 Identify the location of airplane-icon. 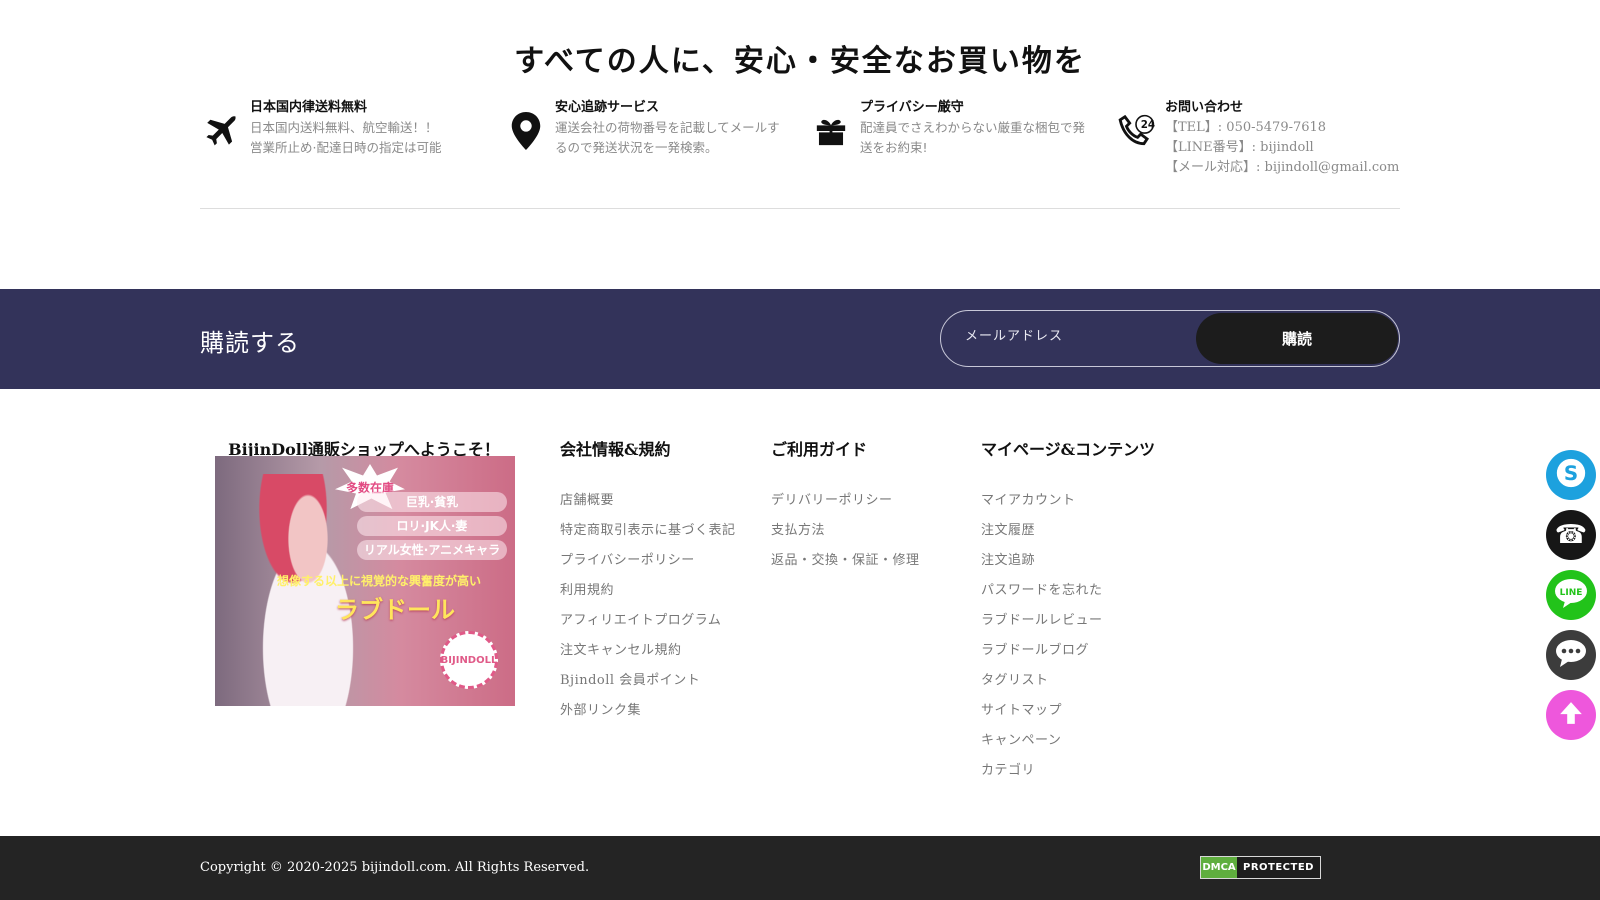
(221, 131).